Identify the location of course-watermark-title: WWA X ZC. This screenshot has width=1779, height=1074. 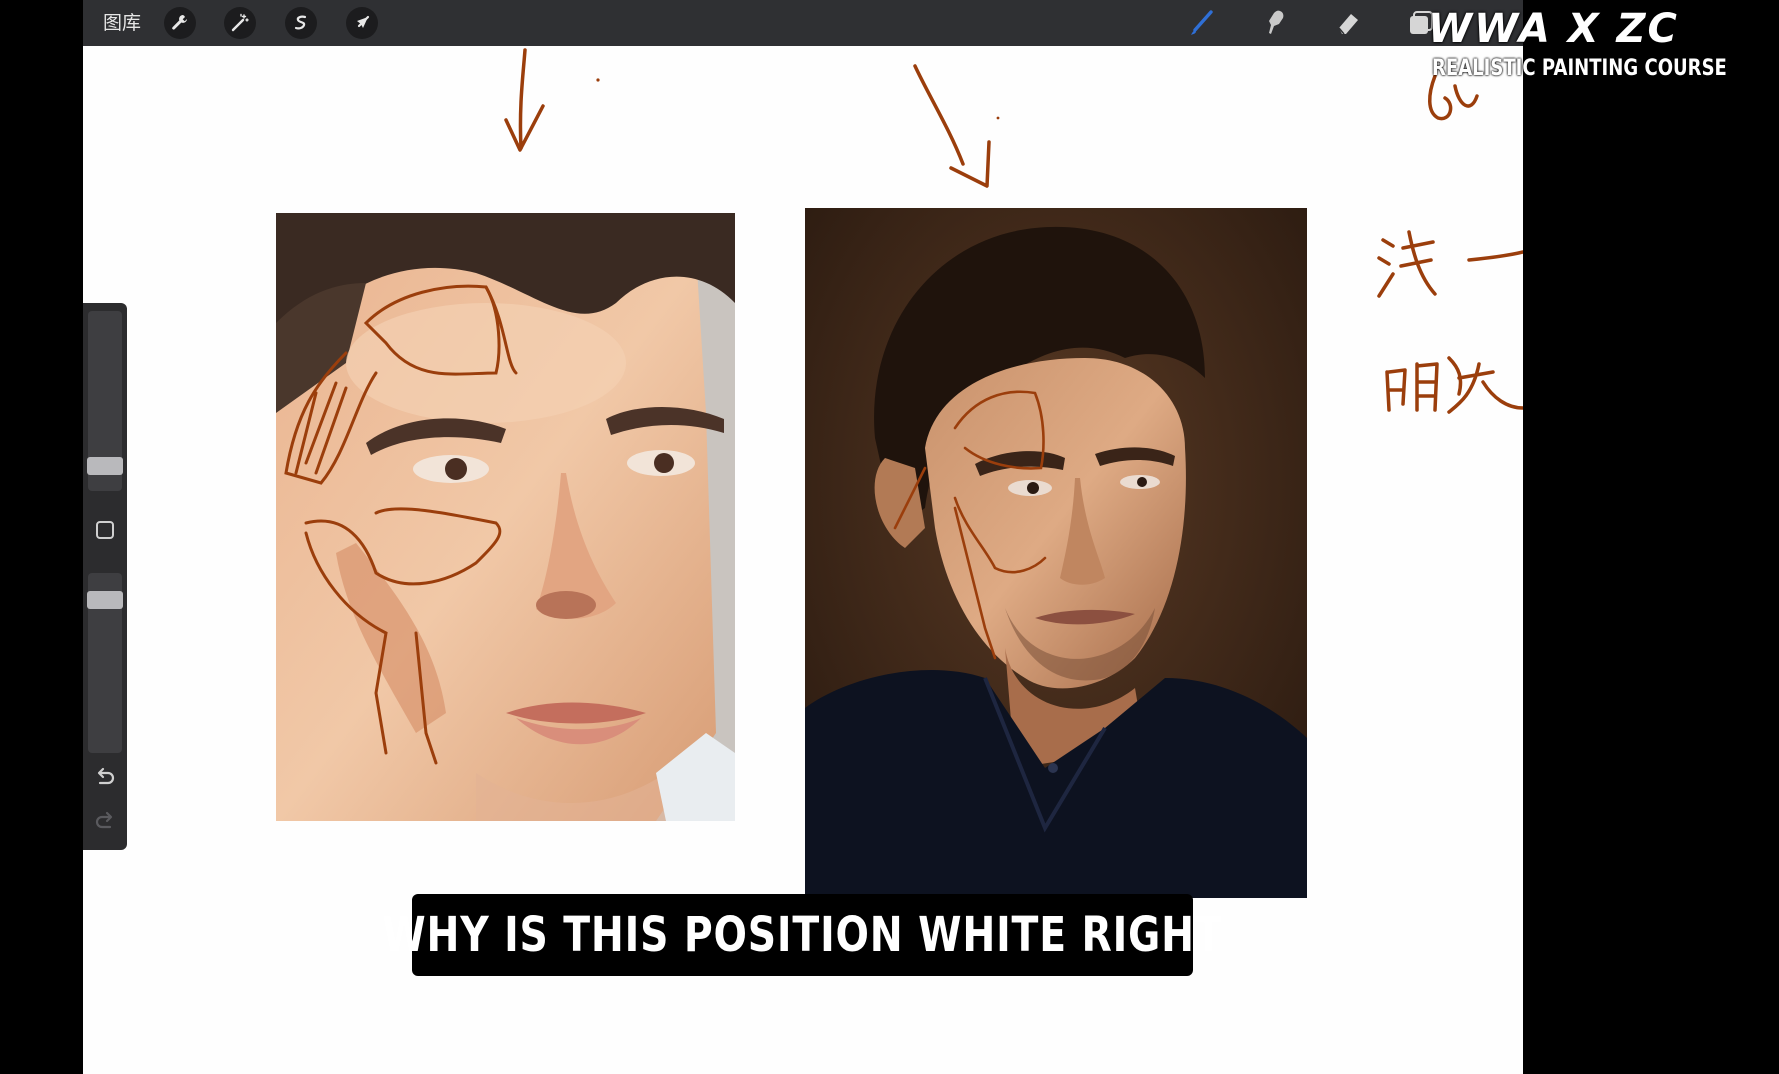
(1553, 29).